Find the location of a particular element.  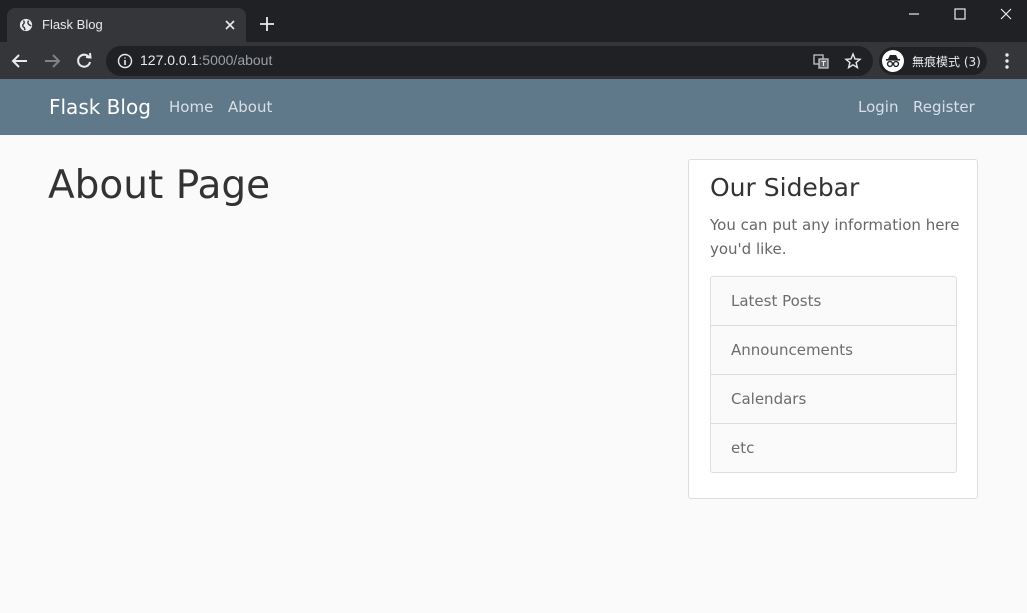

sidebar-item-calendars: Calendars is located at coordinates (833, 398).